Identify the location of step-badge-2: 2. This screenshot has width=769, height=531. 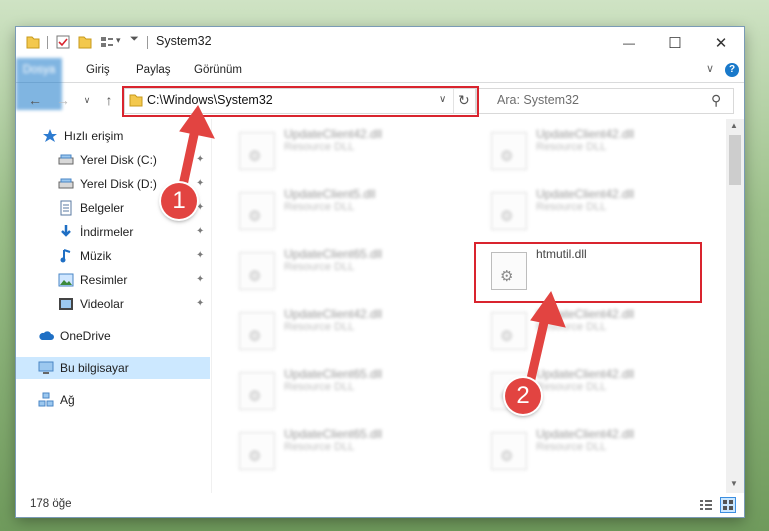
(523, 396).